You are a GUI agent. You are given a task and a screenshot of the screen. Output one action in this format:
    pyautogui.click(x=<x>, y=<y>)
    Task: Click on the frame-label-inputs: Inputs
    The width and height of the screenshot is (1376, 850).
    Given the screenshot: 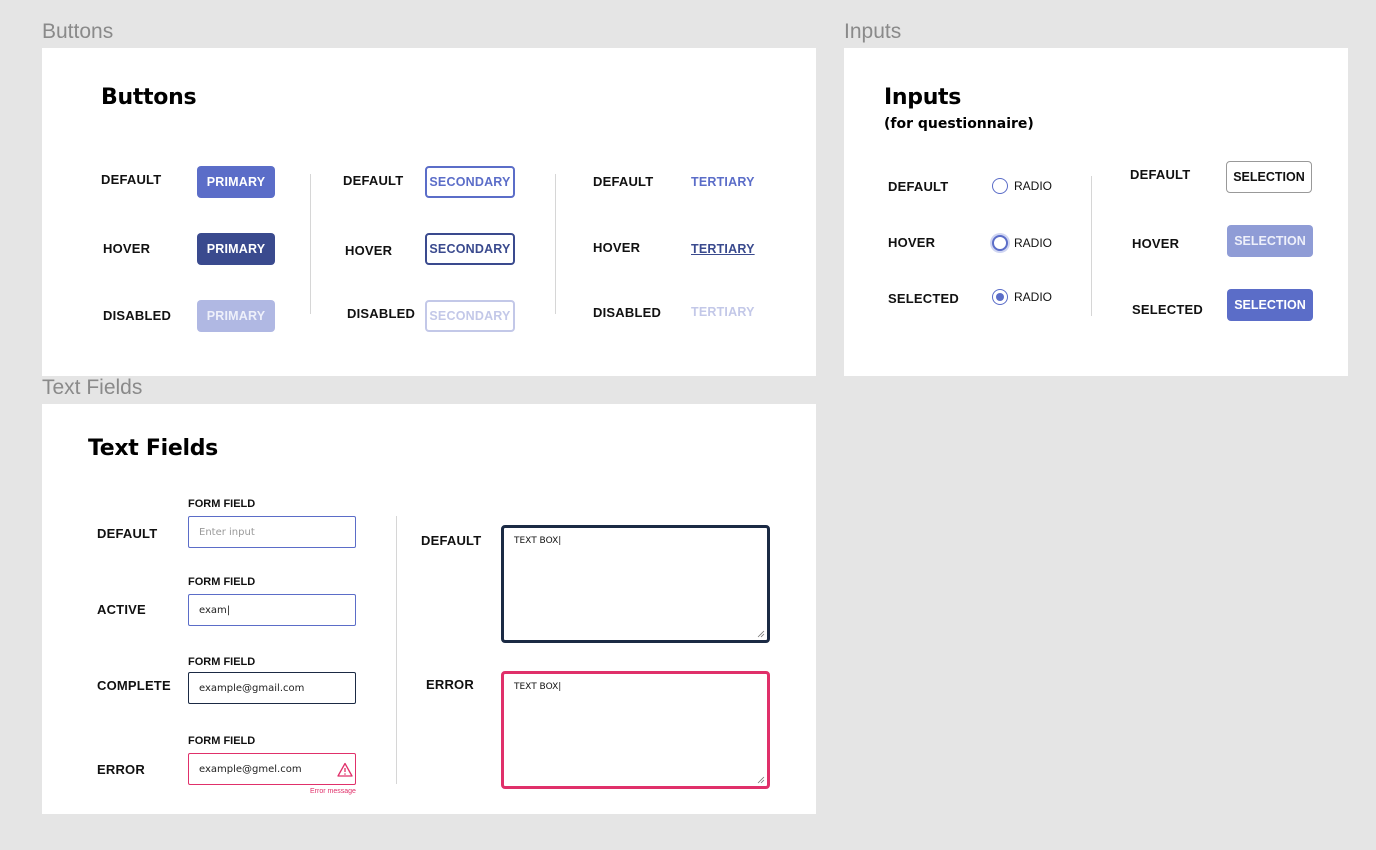 What is the action you would take?
    pyautogui.click(x=873, y=31)
    